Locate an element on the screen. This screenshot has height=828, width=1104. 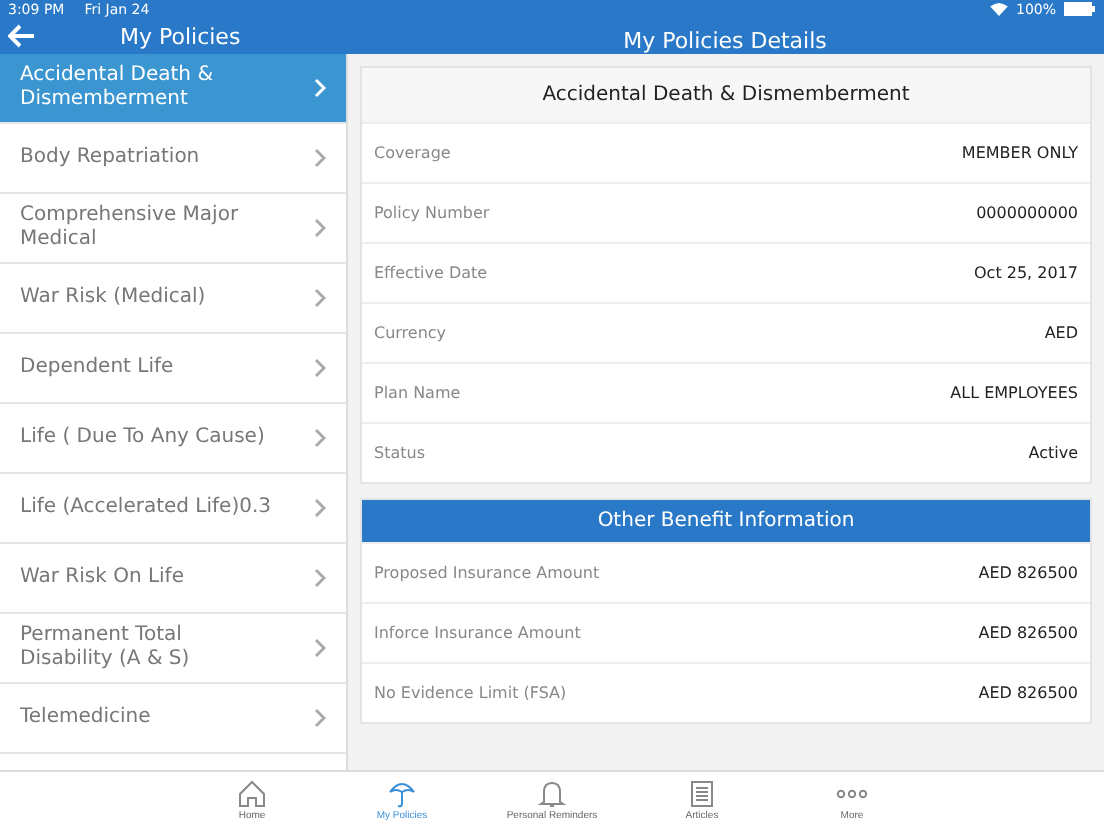
field-label: Coverage is located at coordinates (412, 153).